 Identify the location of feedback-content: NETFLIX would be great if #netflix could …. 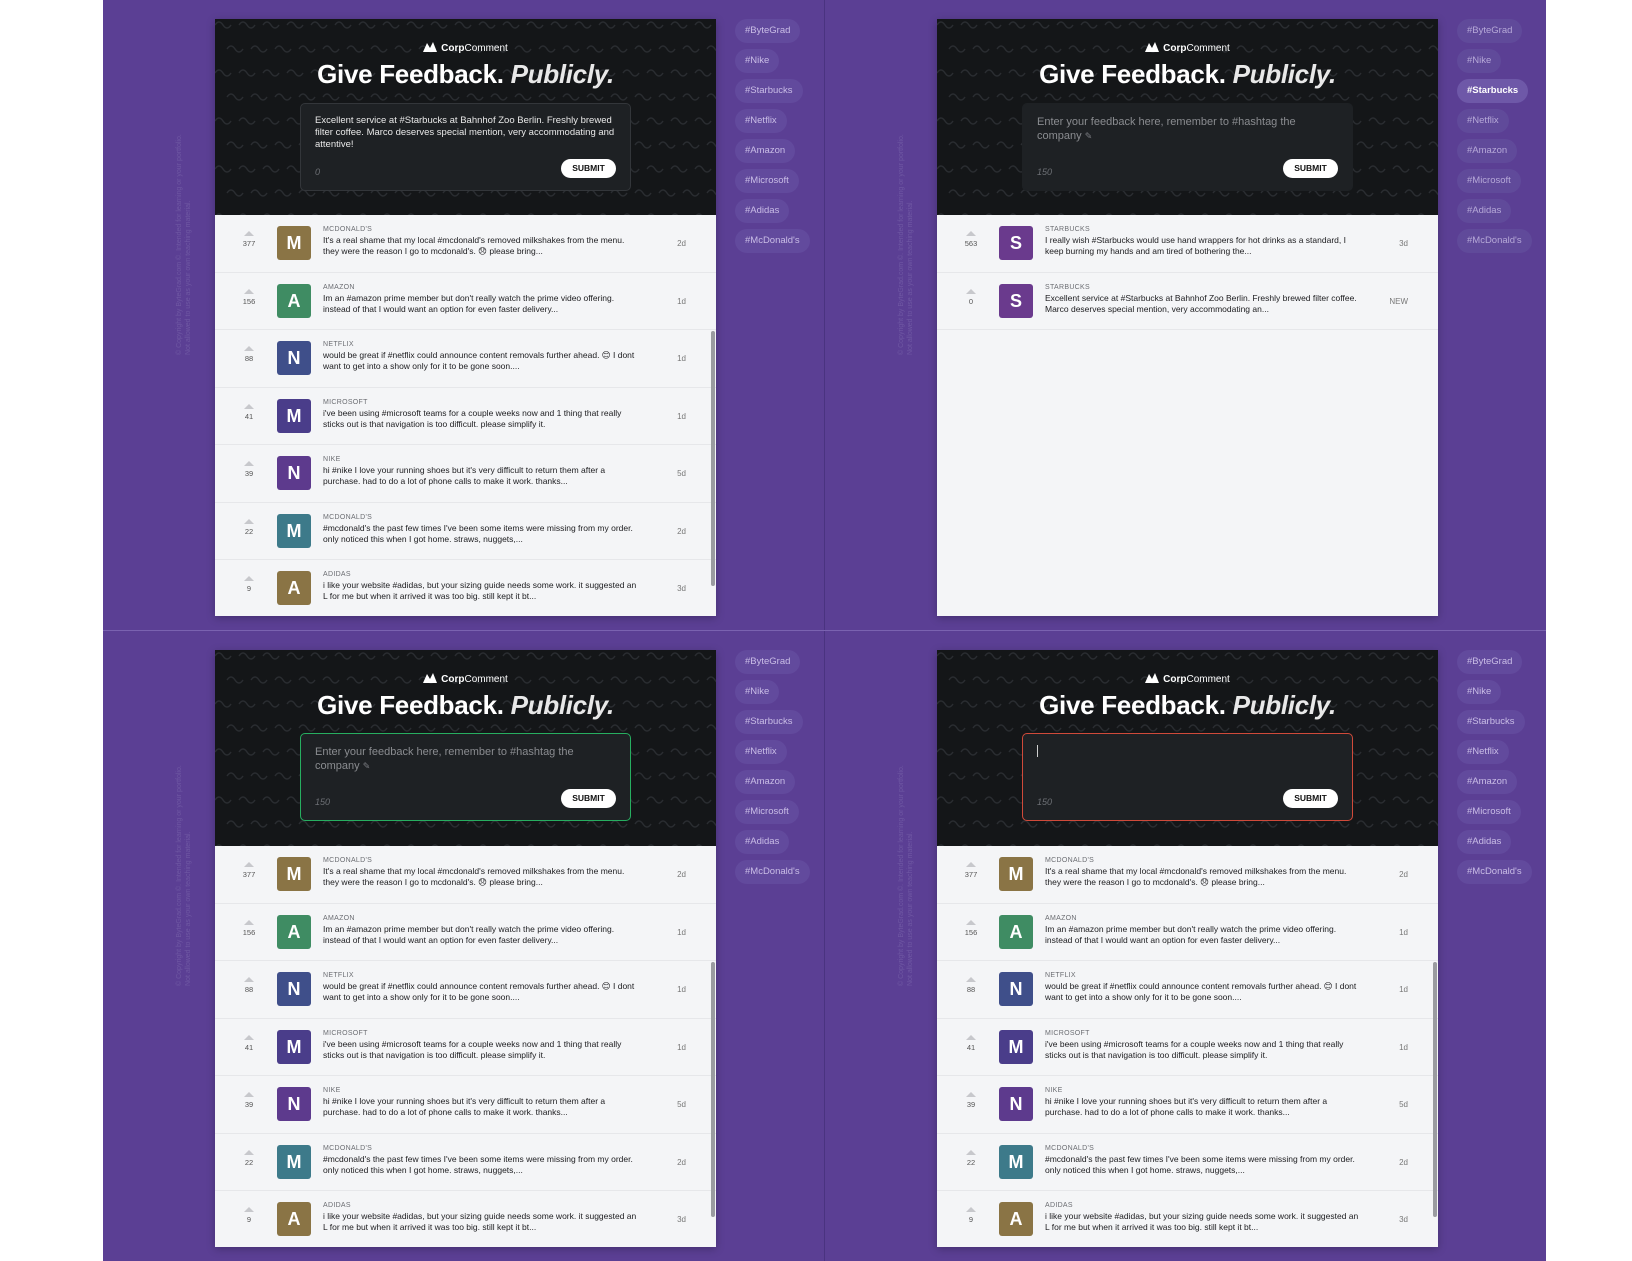
(1202, 987).